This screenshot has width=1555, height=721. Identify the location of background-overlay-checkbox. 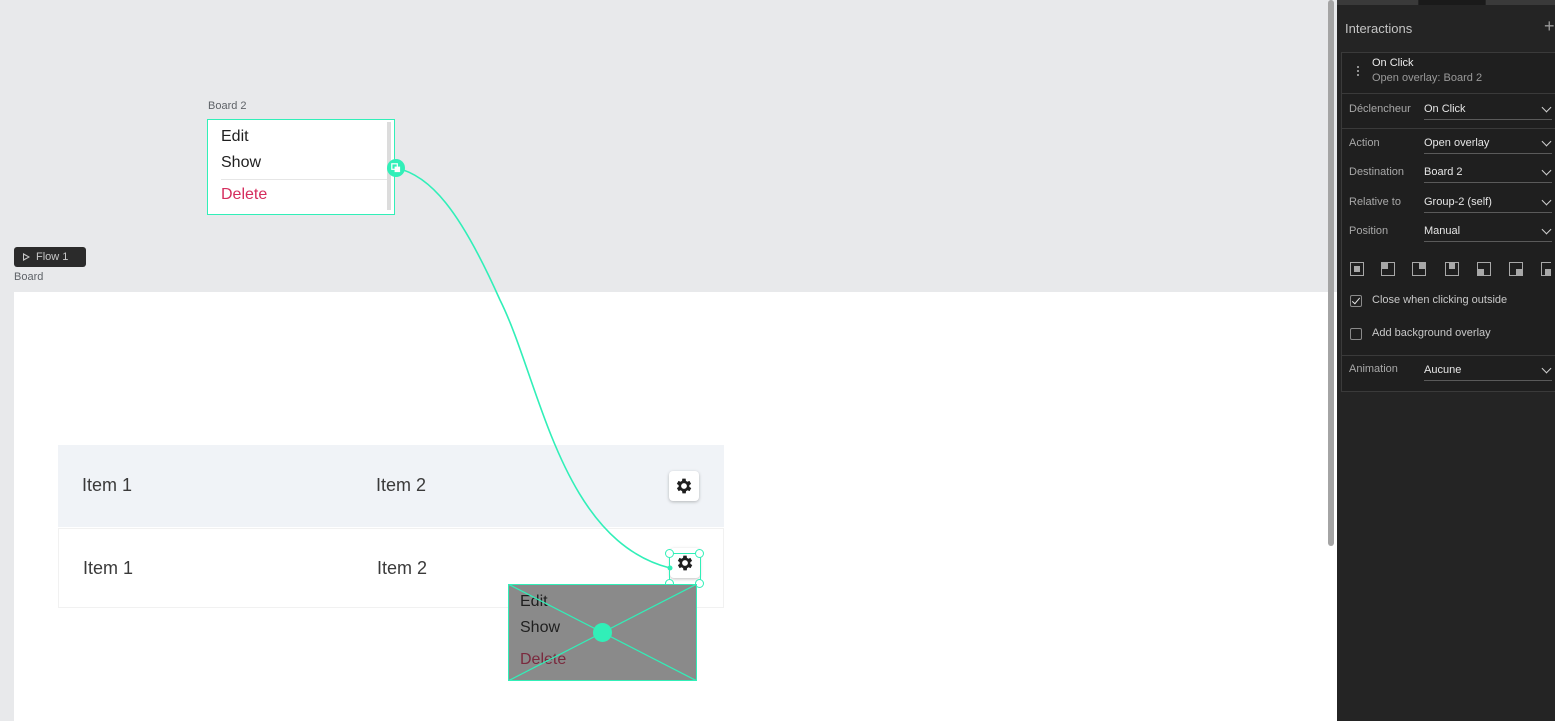
(1356, 334).